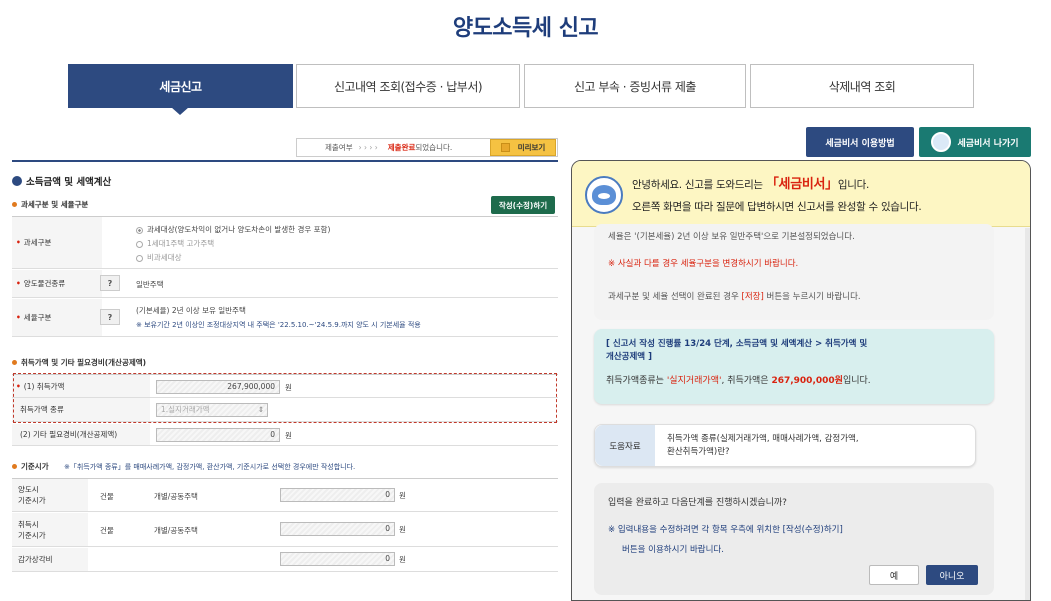 The width and height of the screenshot is (1051, 601). What do you see at coordinates (807, 381) in the screenshot?
I see `detail-d: 267,900,000원` at bounding box center [807, 381].